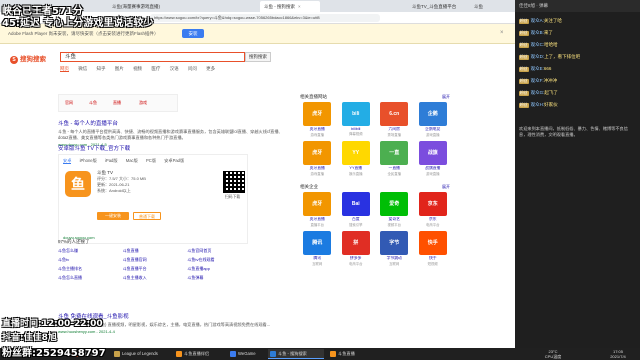  What do you see at coordinates (147, 216) in the screenshot?
I see `normal-download-button: 普通下载` at bounding box center [147, 216].